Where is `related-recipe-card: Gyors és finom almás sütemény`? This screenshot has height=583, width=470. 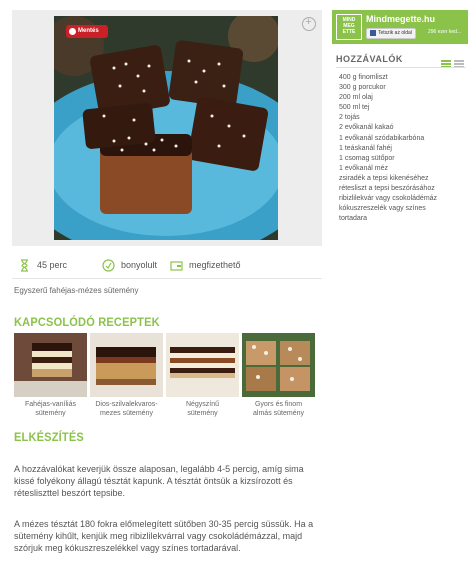
related-recipe-card: Gyors és finom almás sütemény is located at coordinates (278, 375).